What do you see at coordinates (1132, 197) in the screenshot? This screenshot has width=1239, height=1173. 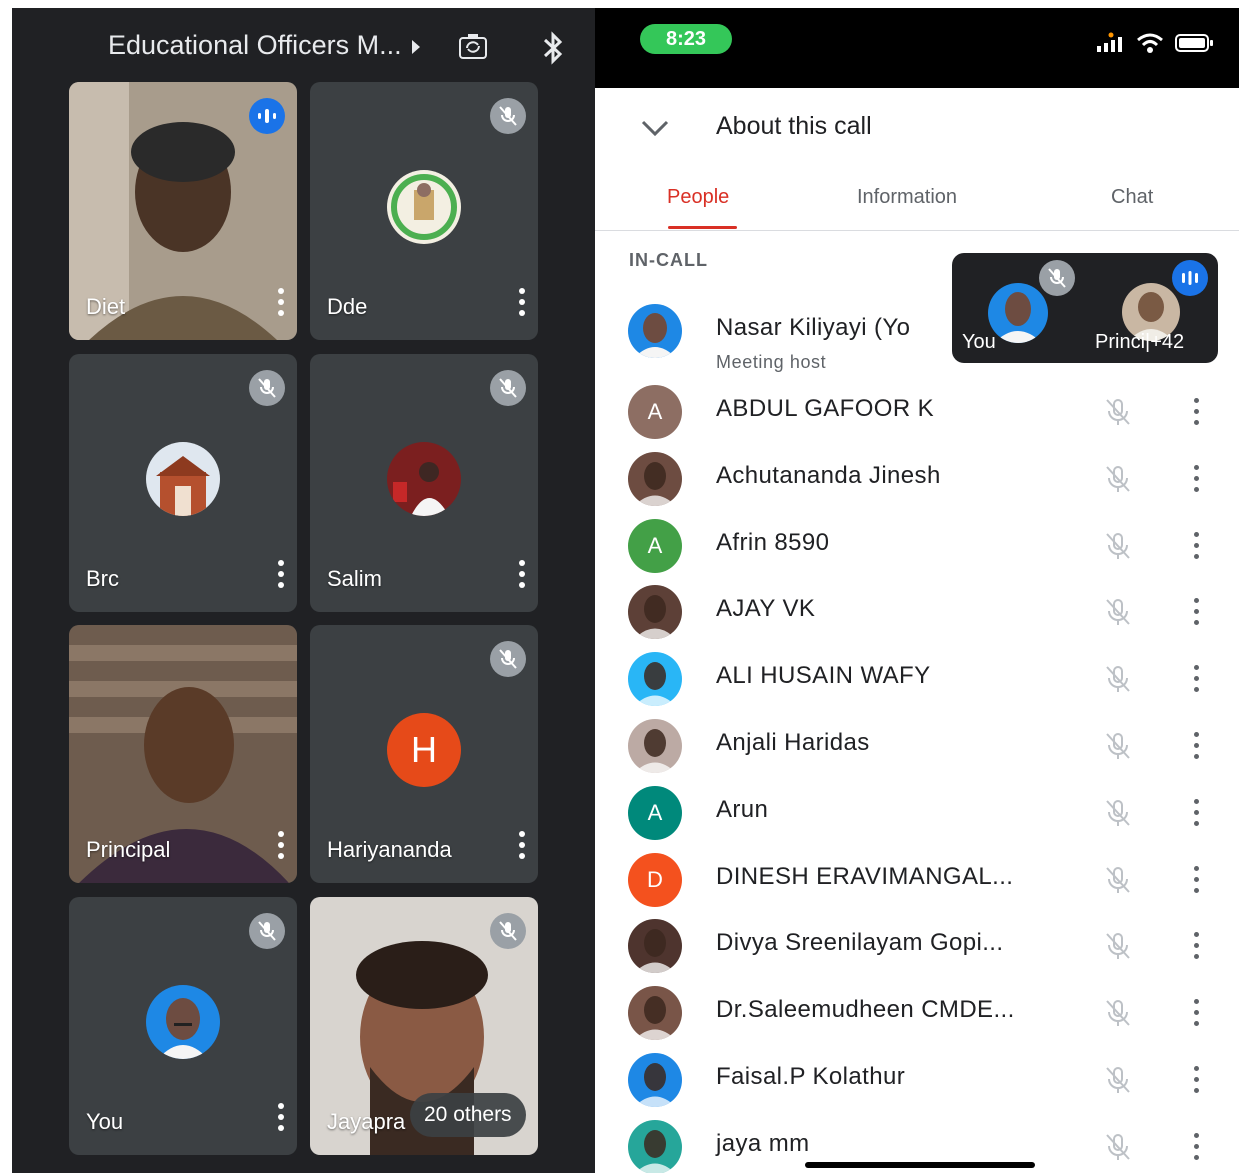 I see `tab-chat: Chat` at bounding box center [1132, 197].